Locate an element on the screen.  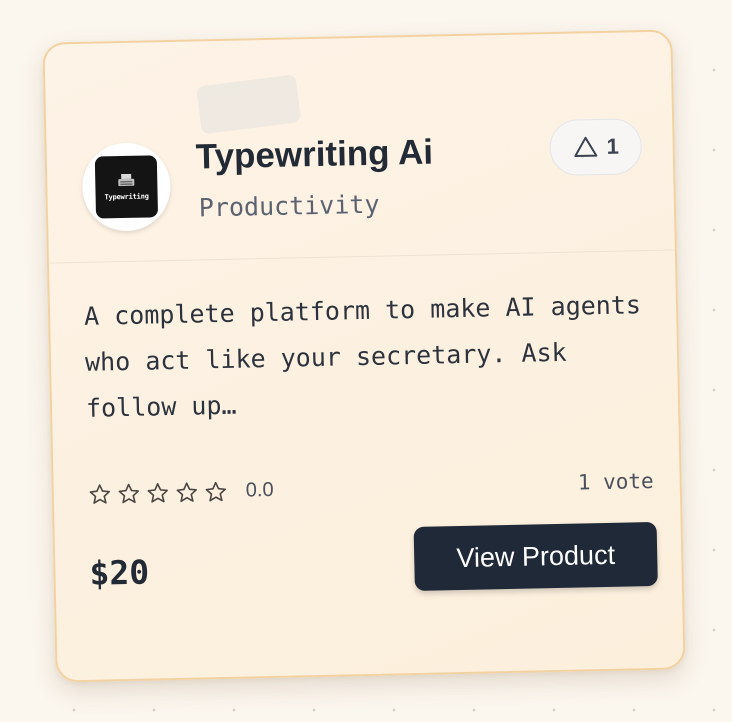
product-logo: Typewriting is located at coordinates (126, 187).